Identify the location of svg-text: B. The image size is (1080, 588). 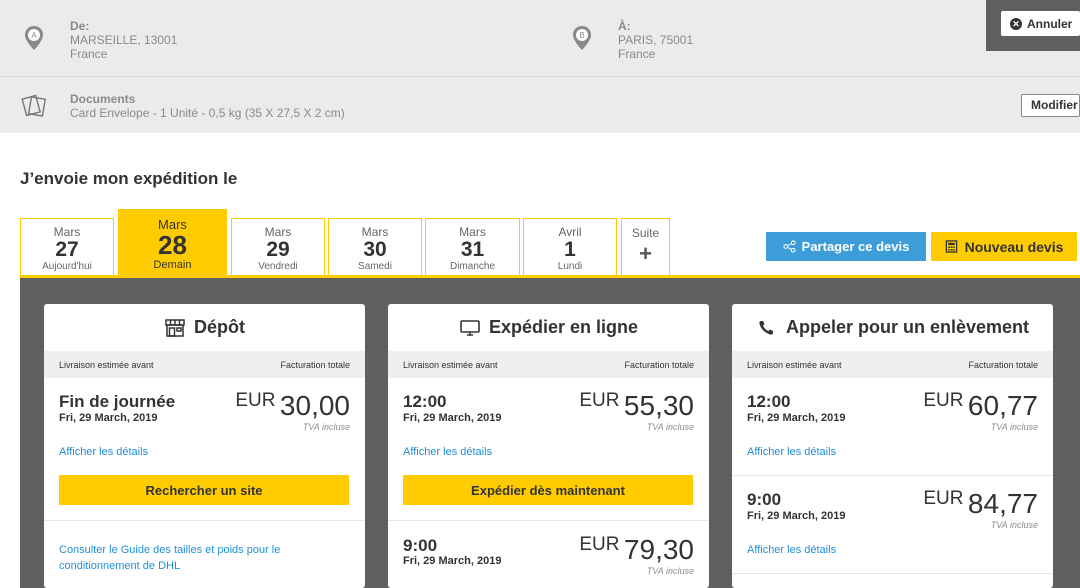
(581, 35).